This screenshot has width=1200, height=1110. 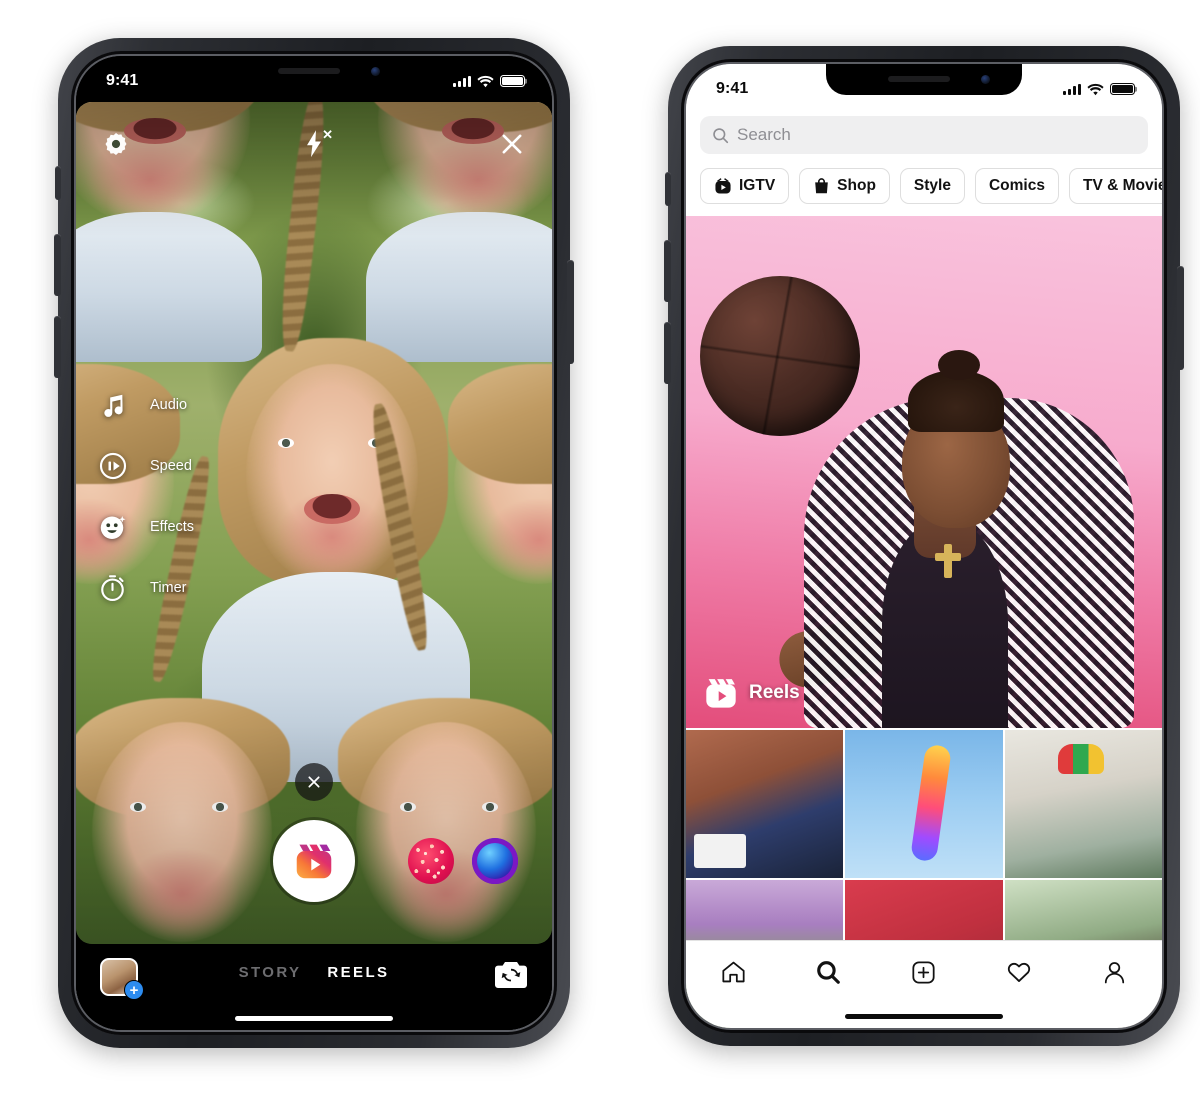 I want to click on chip-comics: Comics, so click(x=1016, y=186).